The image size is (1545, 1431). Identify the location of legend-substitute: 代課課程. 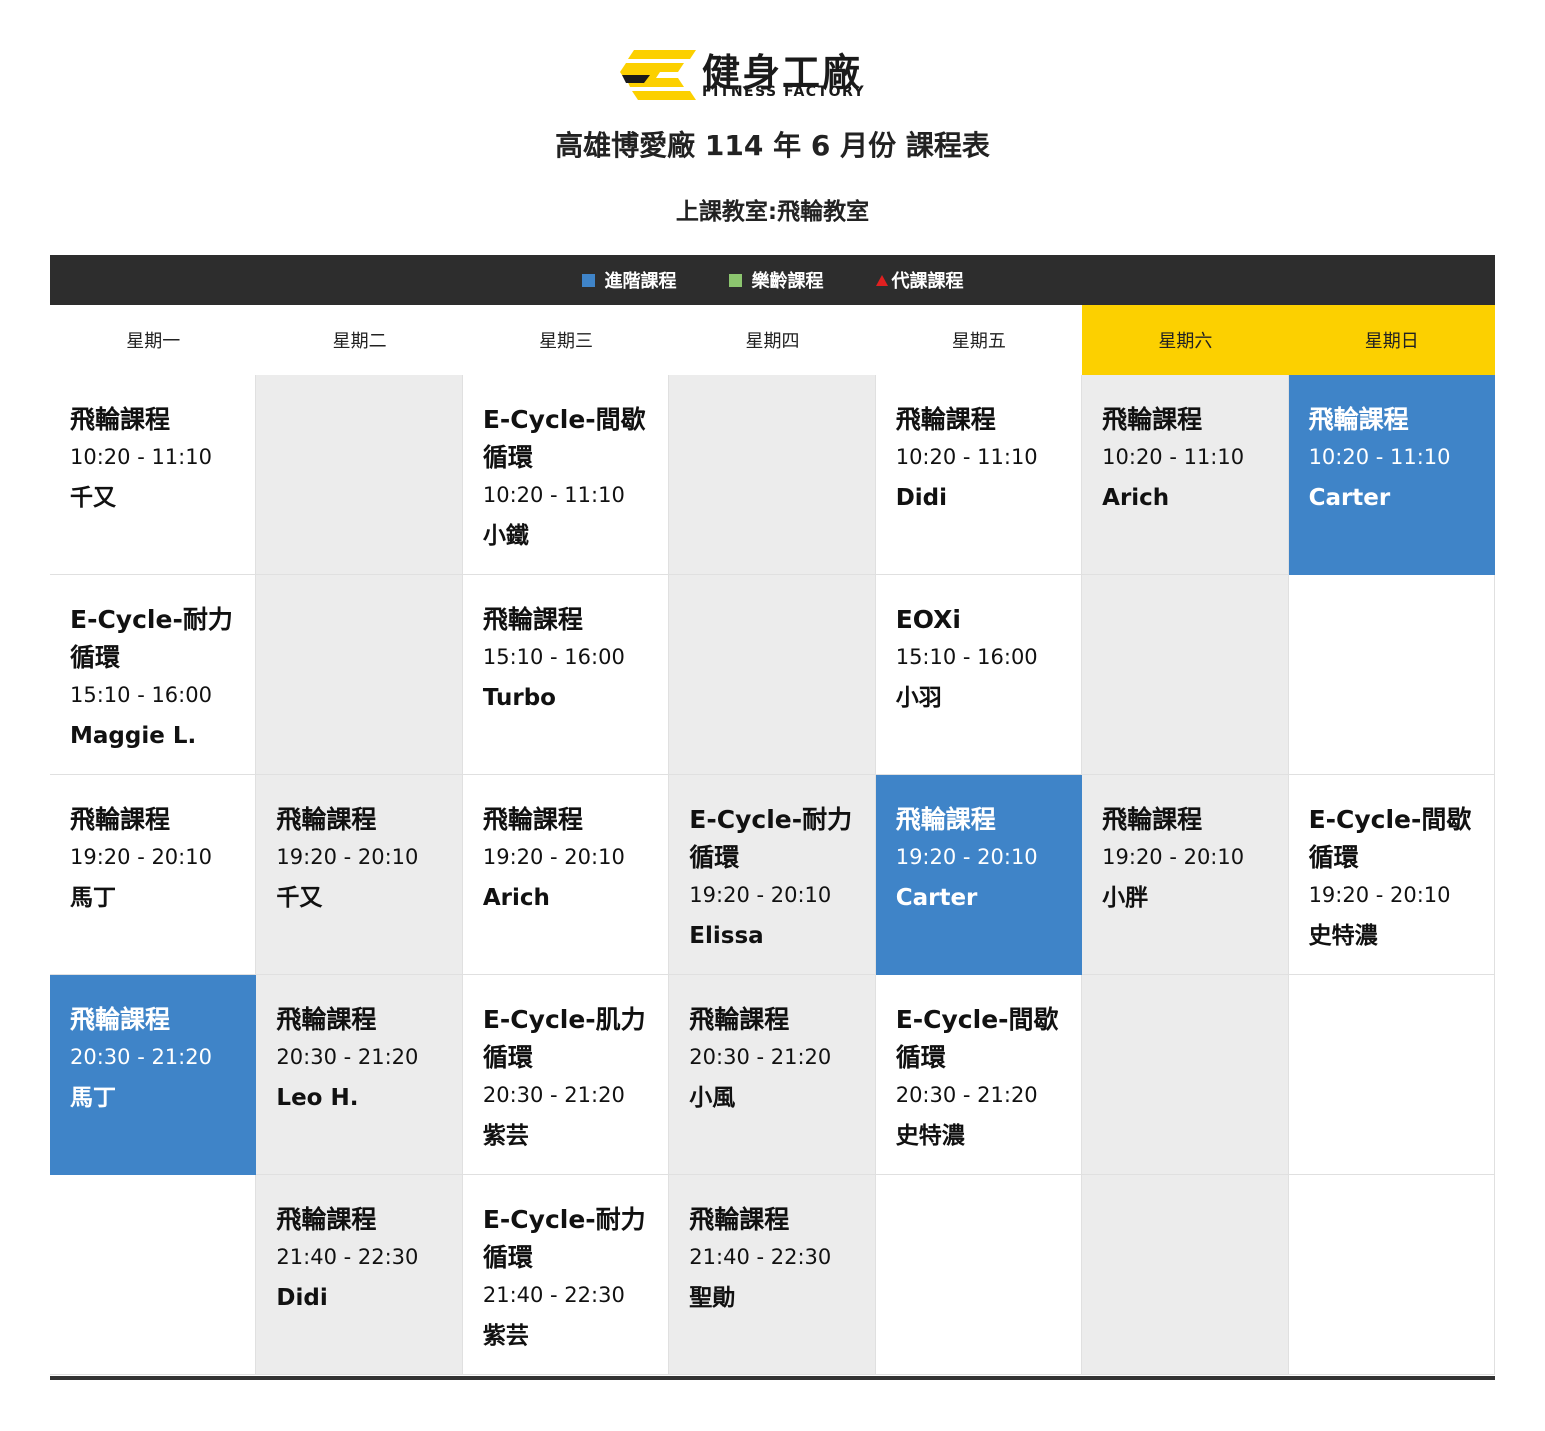
(919, 280).